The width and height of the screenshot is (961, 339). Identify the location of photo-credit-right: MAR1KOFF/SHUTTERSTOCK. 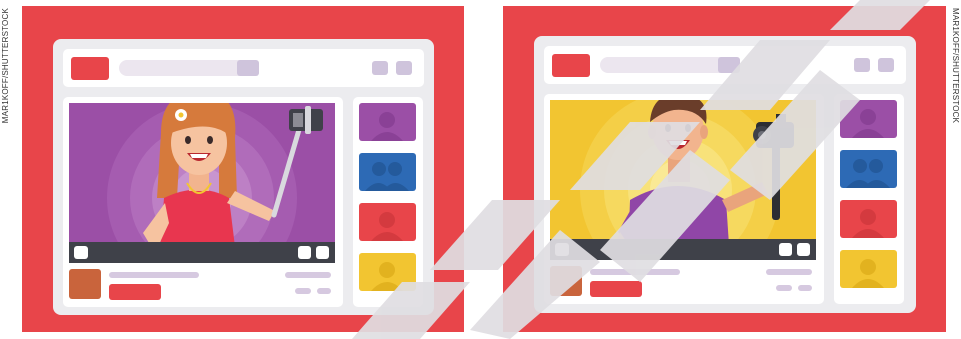
(955, 66).